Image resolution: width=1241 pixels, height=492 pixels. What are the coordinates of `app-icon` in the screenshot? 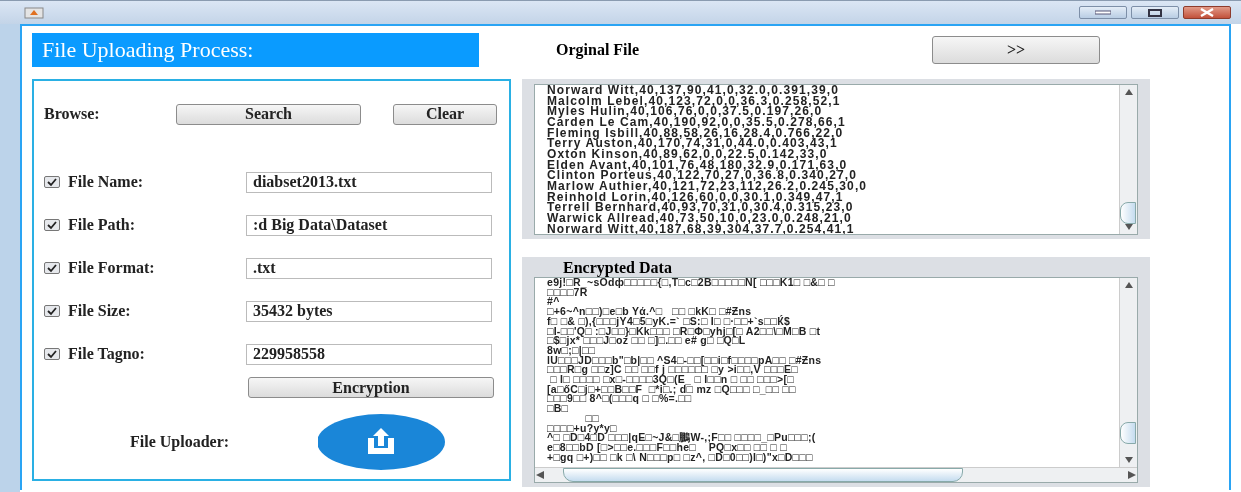 It's located at (34, 12).